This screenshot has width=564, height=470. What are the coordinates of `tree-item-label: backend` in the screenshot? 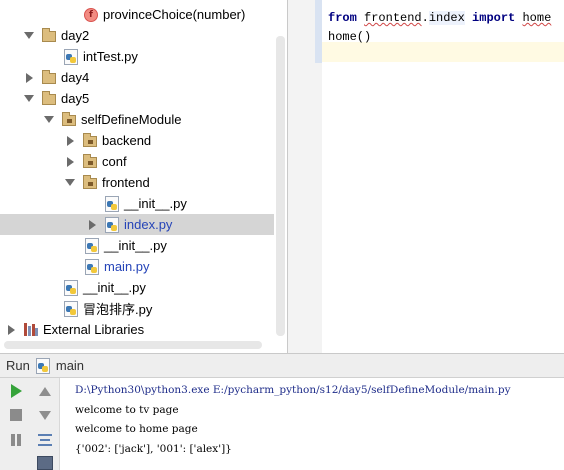 It's located at (127, 140).